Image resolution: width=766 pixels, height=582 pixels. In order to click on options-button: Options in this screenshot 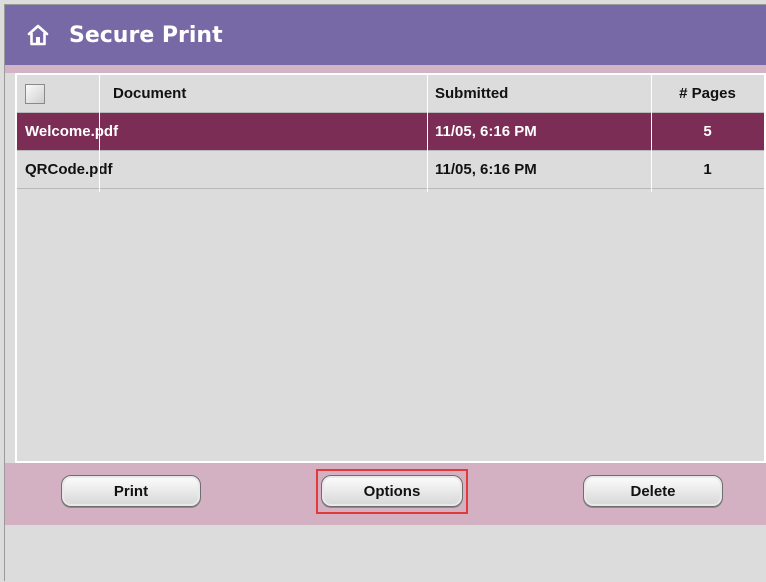, I will do `click(392, 491)`.